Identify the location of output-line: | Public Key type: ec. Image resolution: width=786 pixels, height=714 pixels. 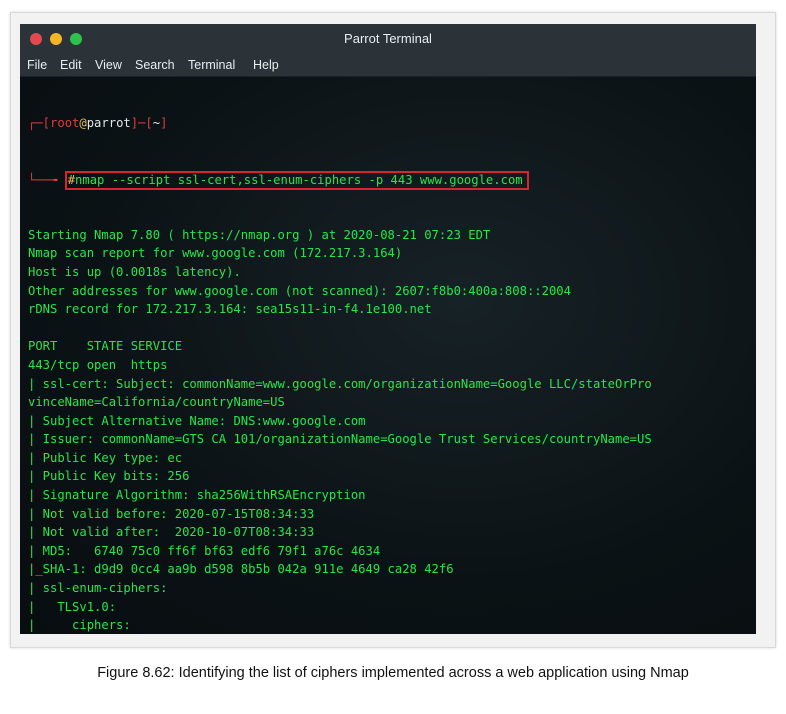
(105, 457).